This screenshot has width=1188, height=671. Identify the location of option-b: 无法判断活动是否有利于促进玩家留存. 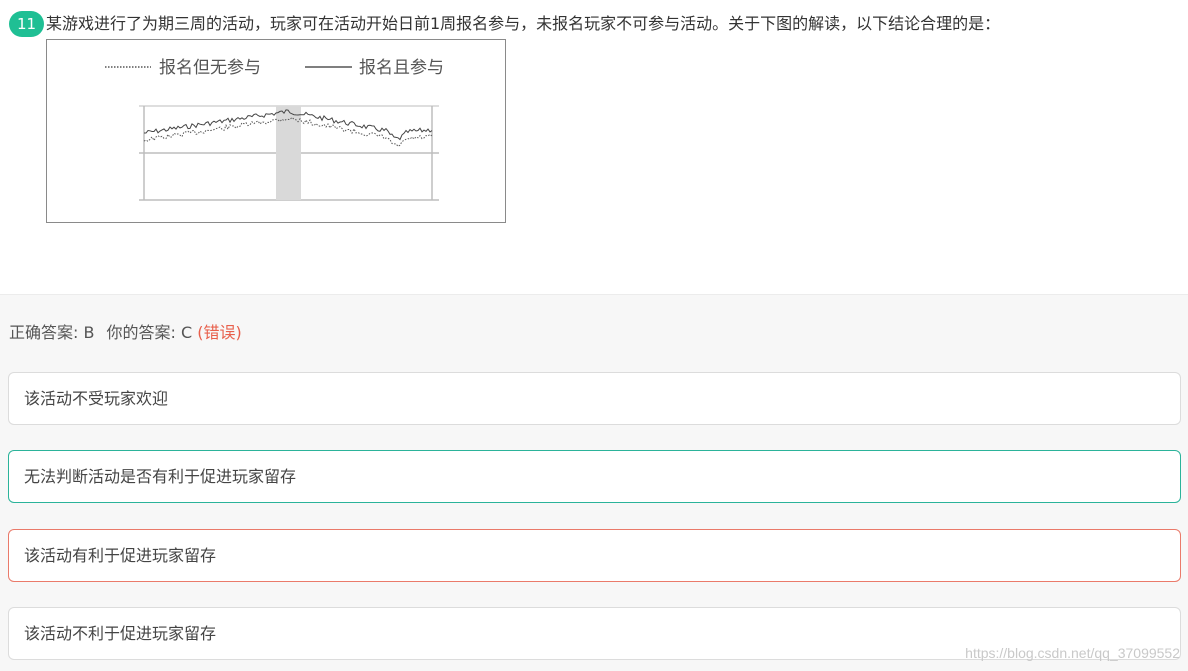
(594, 476).